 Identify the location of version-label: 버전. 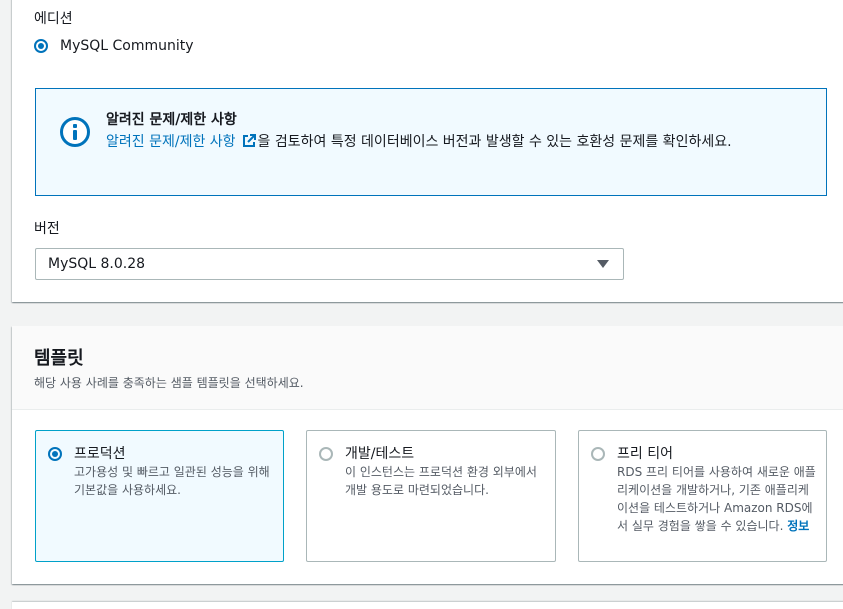
(47, 229).